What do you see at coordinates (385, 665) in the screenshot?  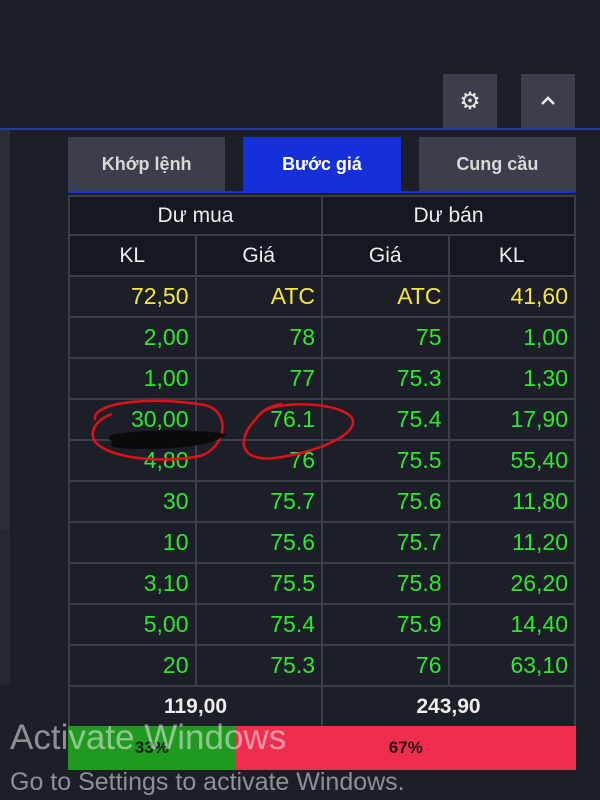 I see `sell-price-cell: 76` at bounding box center [385, 665].